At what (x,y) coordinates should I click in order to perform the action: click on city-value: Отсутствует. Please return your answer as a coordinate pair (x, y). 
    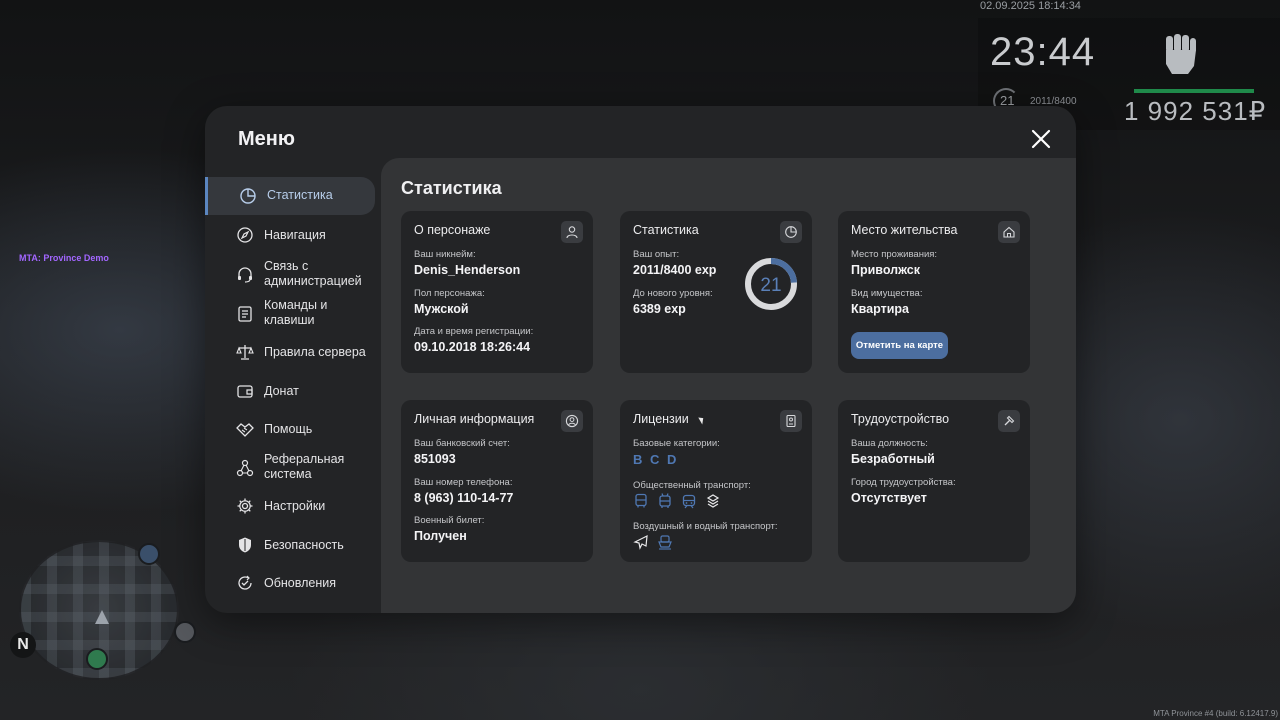
    Looking at the image, I should click on (889, 498).